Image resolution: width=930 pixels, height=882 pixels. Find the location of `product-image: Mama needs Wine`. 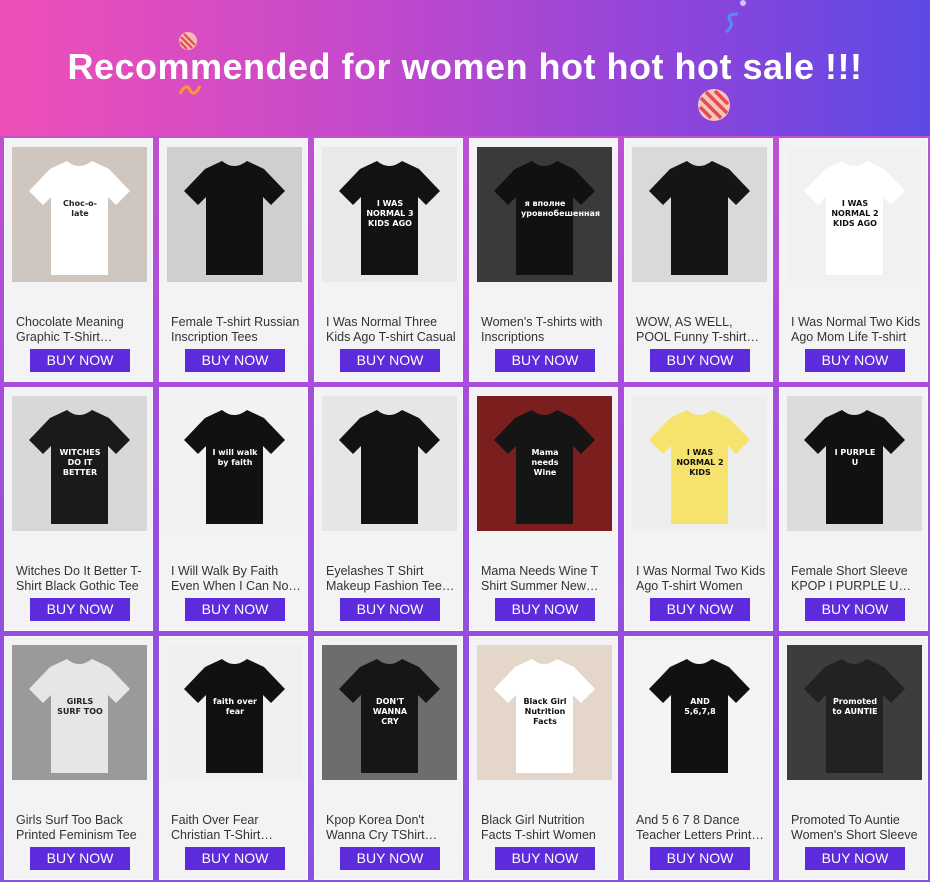

product-image: Mama needs Wine is located at coordinates (544, 463).